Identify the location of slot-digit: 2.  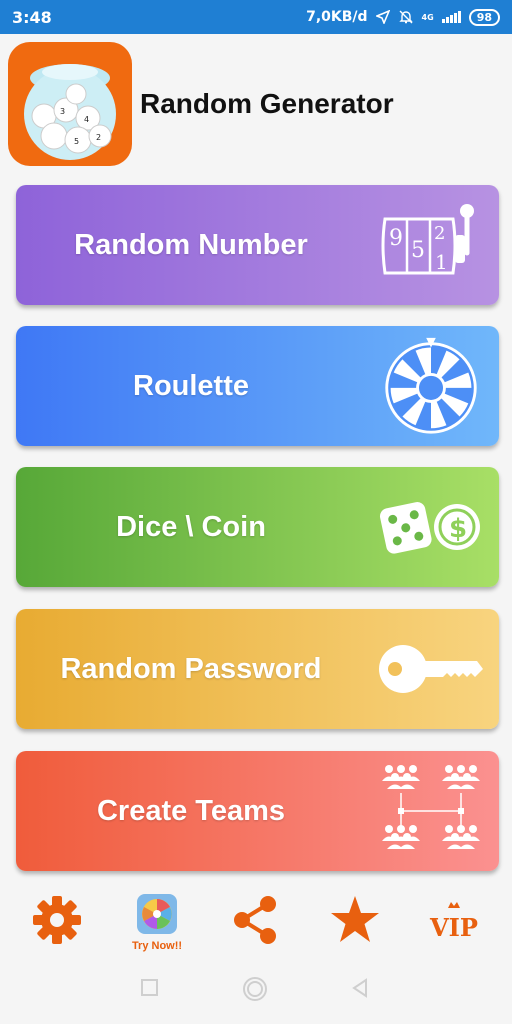
(439, 233).